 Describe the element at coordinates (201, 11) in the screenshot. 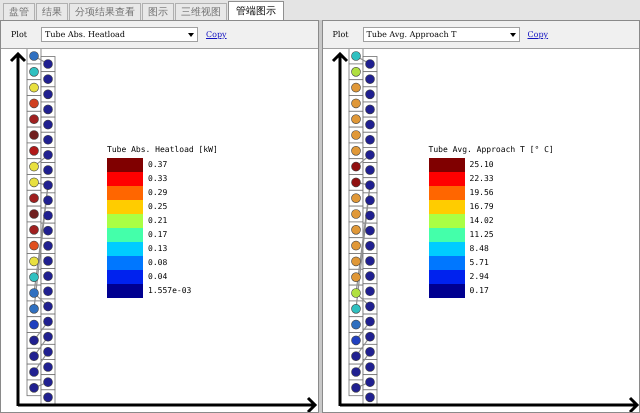

I see `tab: 三维视图` at that location.